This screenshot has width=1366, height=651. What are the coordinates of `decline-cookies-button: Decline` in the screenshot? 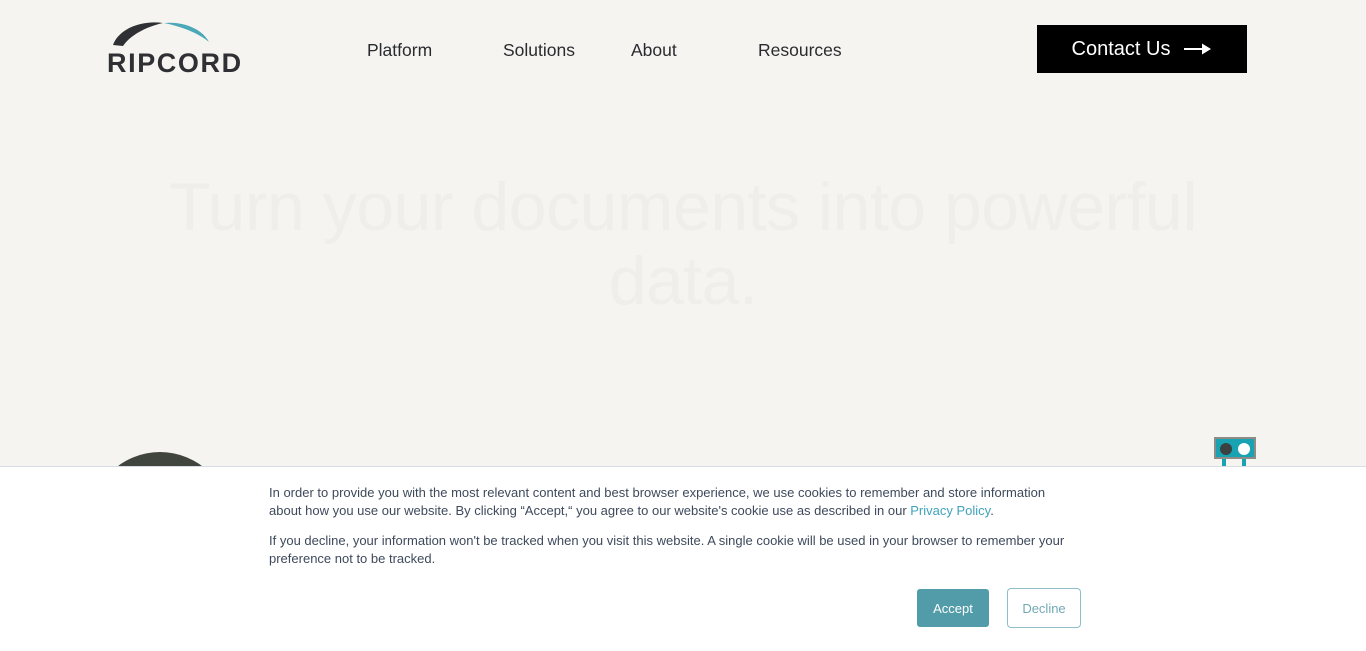 It's located at (1044, 608).